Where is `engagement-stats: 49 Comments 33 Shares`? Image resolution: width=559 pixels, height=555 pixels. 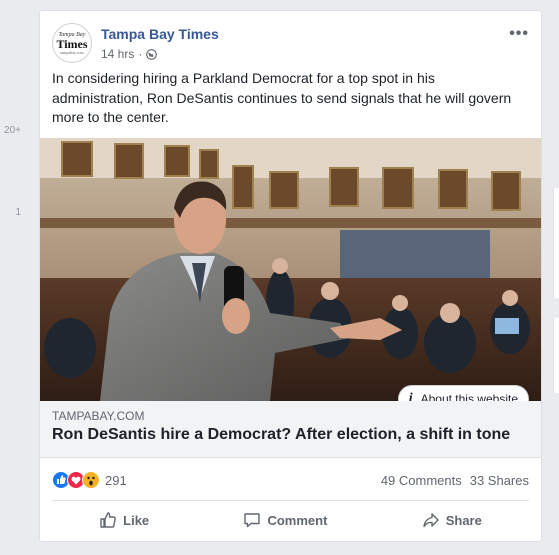
engagement-stats: 49 Comments 33 Shares is located at coordinates (455, 480).